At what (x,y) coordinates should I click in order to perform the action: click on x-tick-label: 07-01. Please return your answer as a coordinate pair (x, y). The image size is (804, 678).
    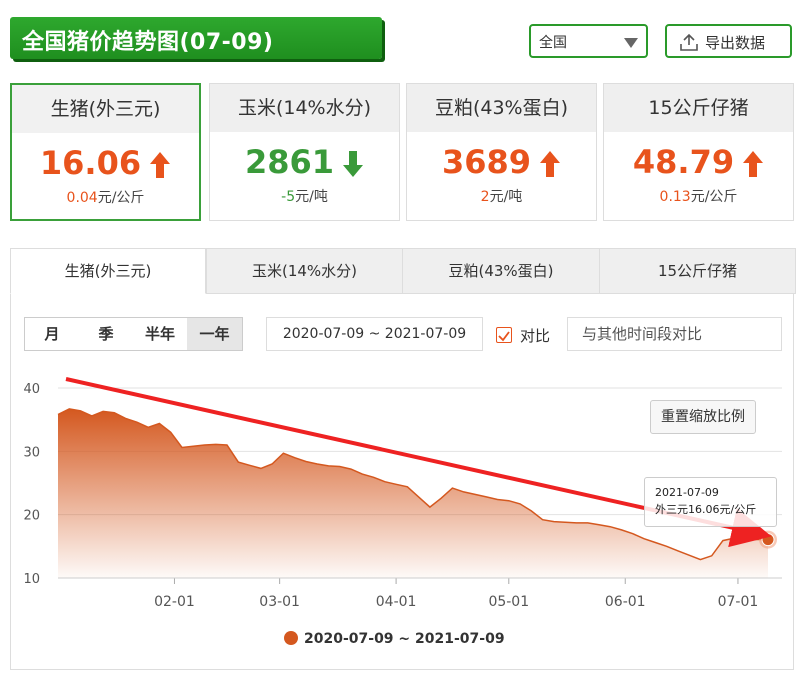
    Looking at the image, I should click on (738, 602).